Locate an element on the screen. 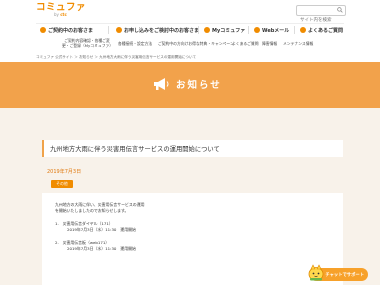 This screenshot has width=380, height=285. subnav-item-faq: よくあるご質問 is located at coordinates (245, 43).